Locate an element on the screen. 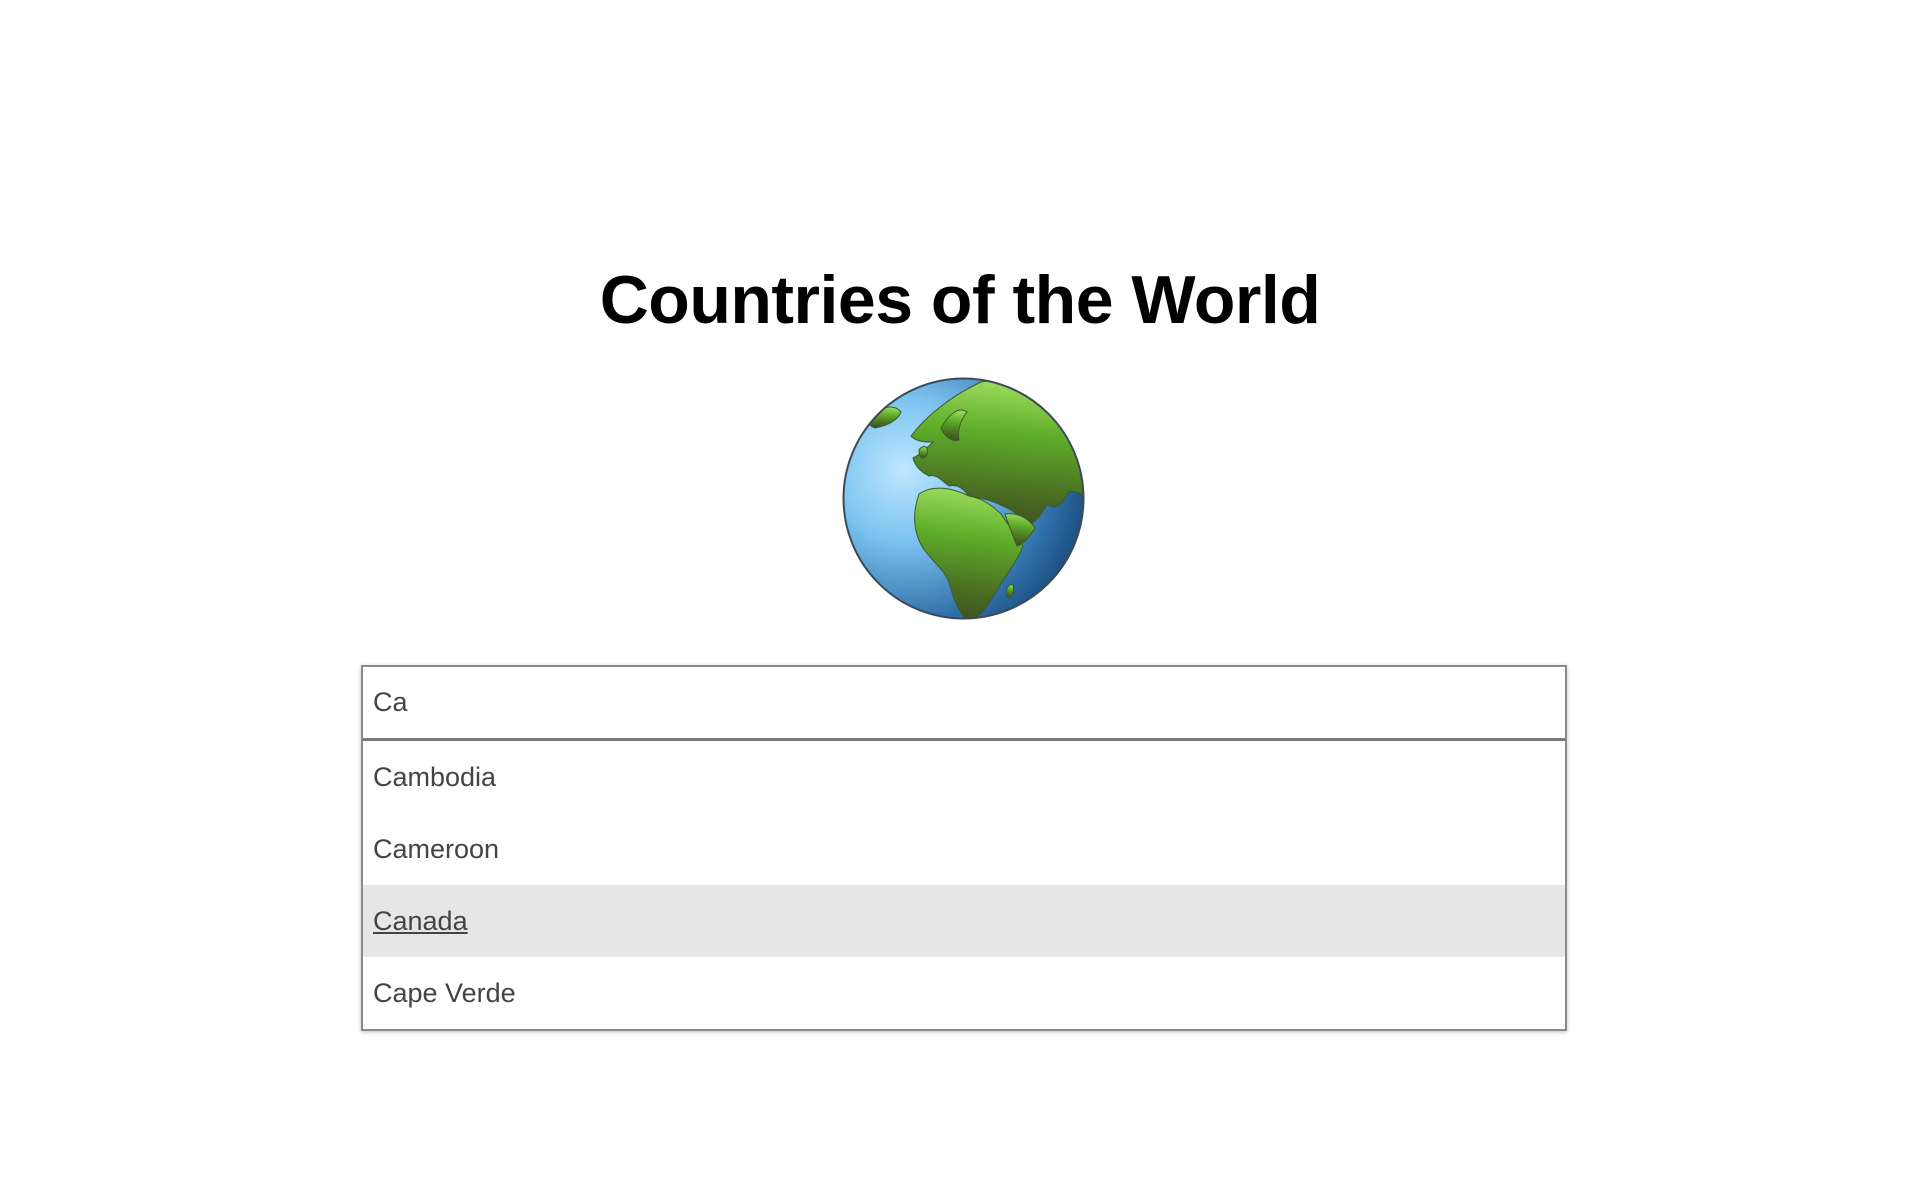 This screenshot has height=1200, width=1920. suggestion-item-cameroon: Cameroon is located at coordinates (964, 849).